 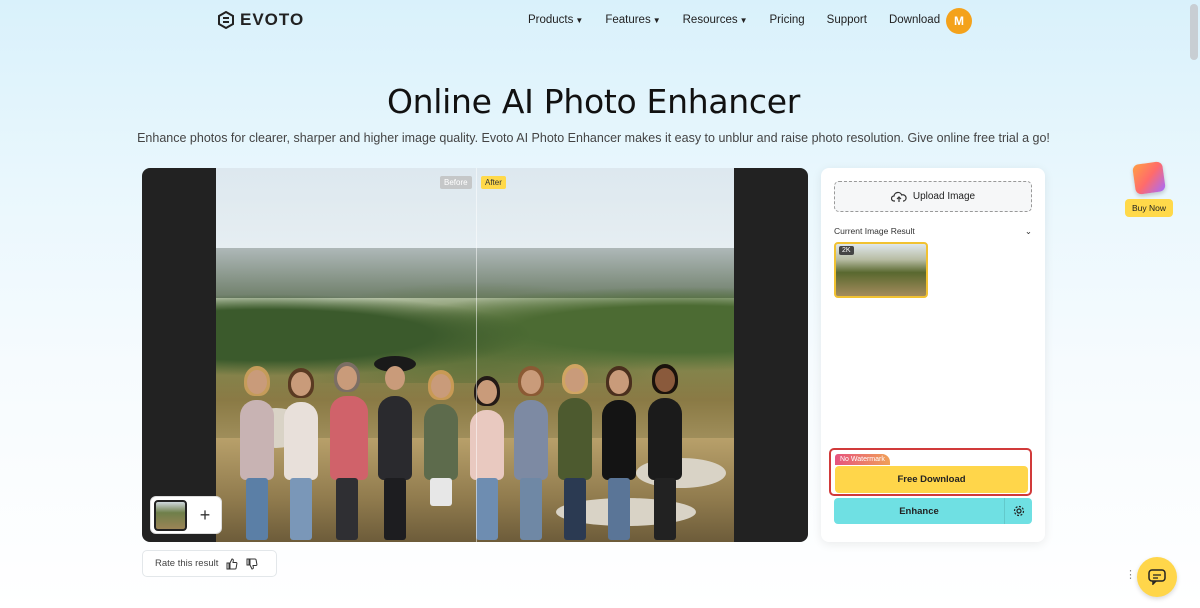 I want to click on nav-item-resources: Resources ▼, so click(x=715, y=20).